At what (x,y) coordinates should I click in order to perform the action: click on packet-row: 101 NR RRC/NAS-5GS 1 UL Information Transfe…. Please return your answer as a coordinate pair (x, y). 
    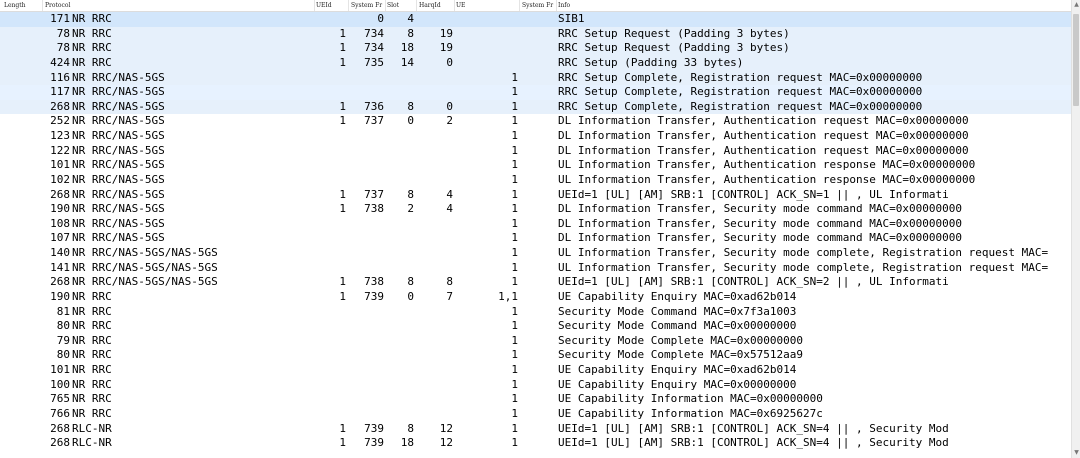
    Looking at the image, I should click on (535, 165).